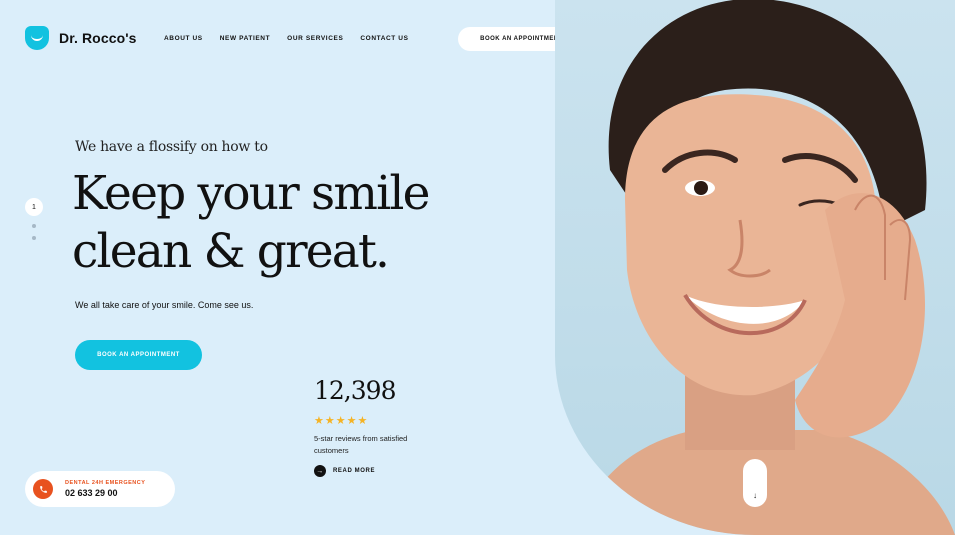 This screenshot has width=955, height=535. Describe the element at coordinates (251, 193) in the screenshot. I see `headline-line-1: Keep your smile` at that location.